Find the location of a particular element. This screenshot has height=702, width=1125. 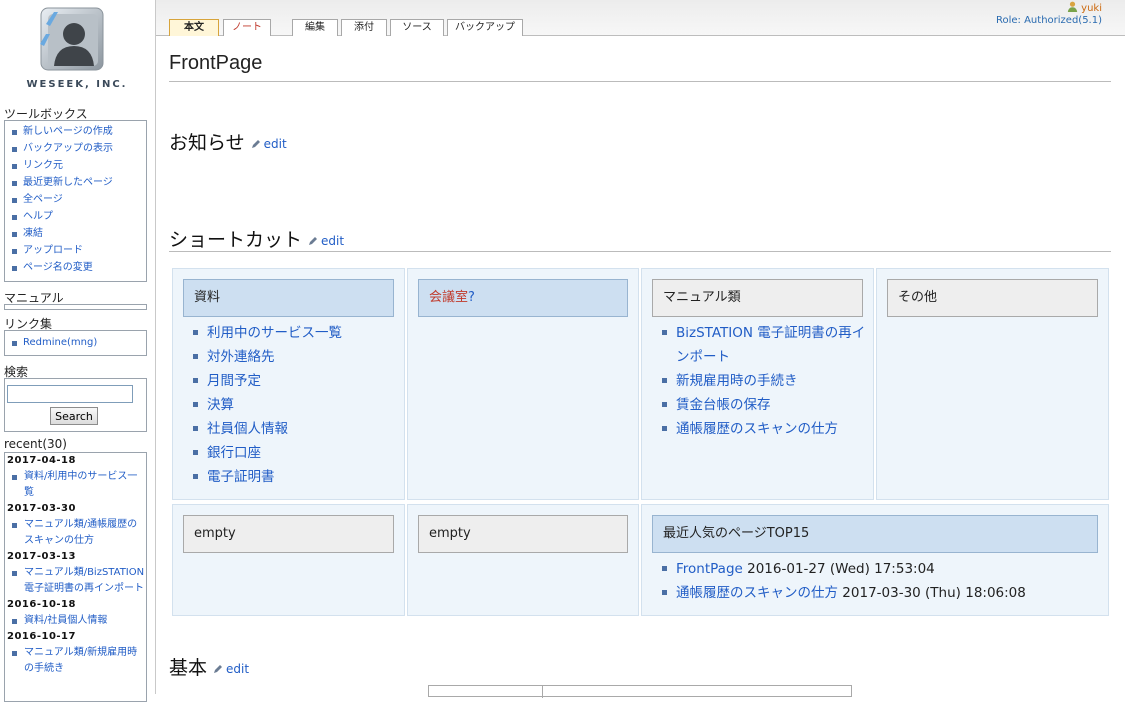

notice-edit-link: edit is located at coordinates (269, 144).